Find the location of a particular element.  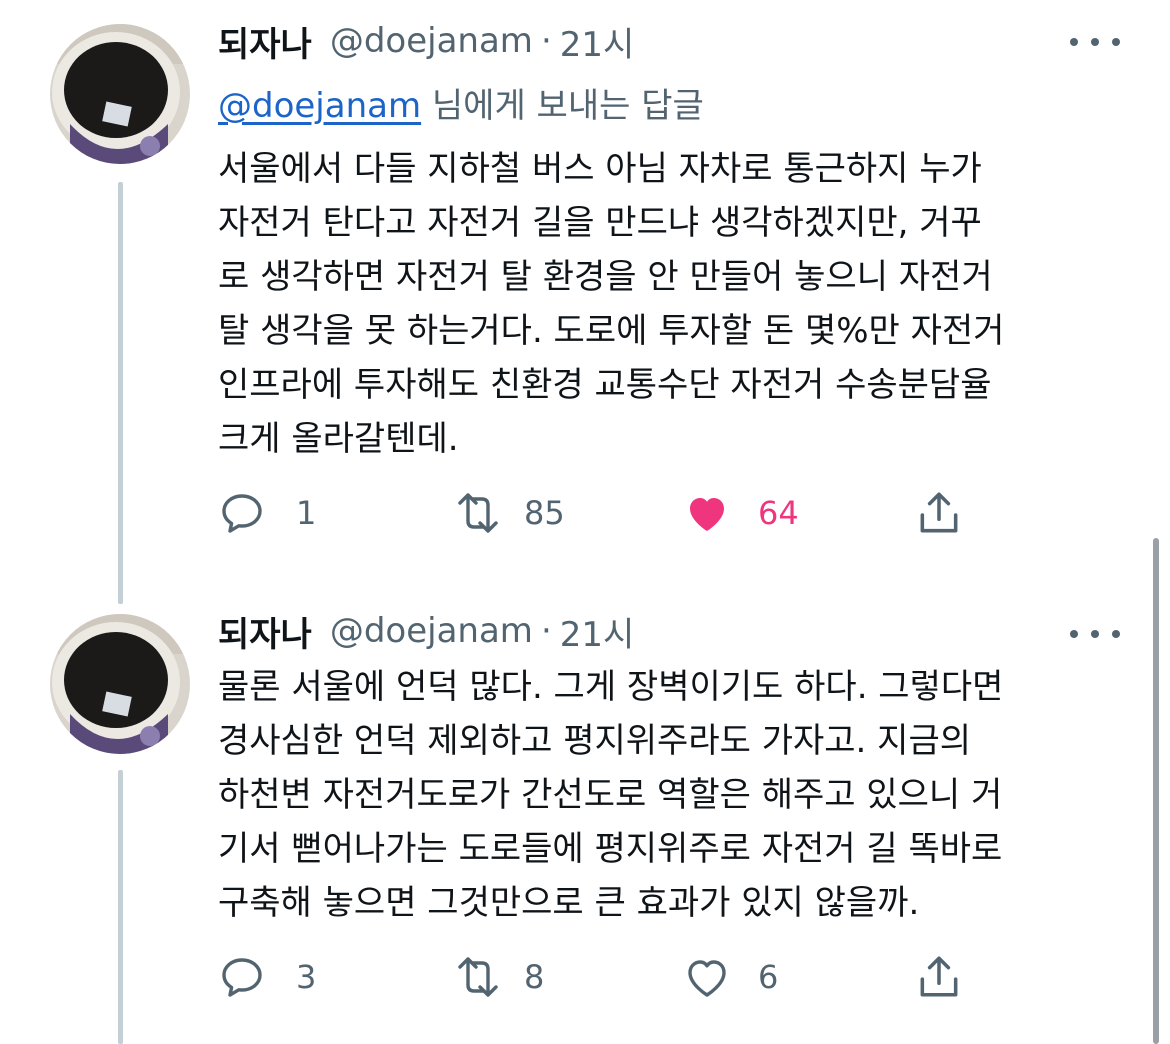

retweet-count: 8 is located at coordinates (534, 977).